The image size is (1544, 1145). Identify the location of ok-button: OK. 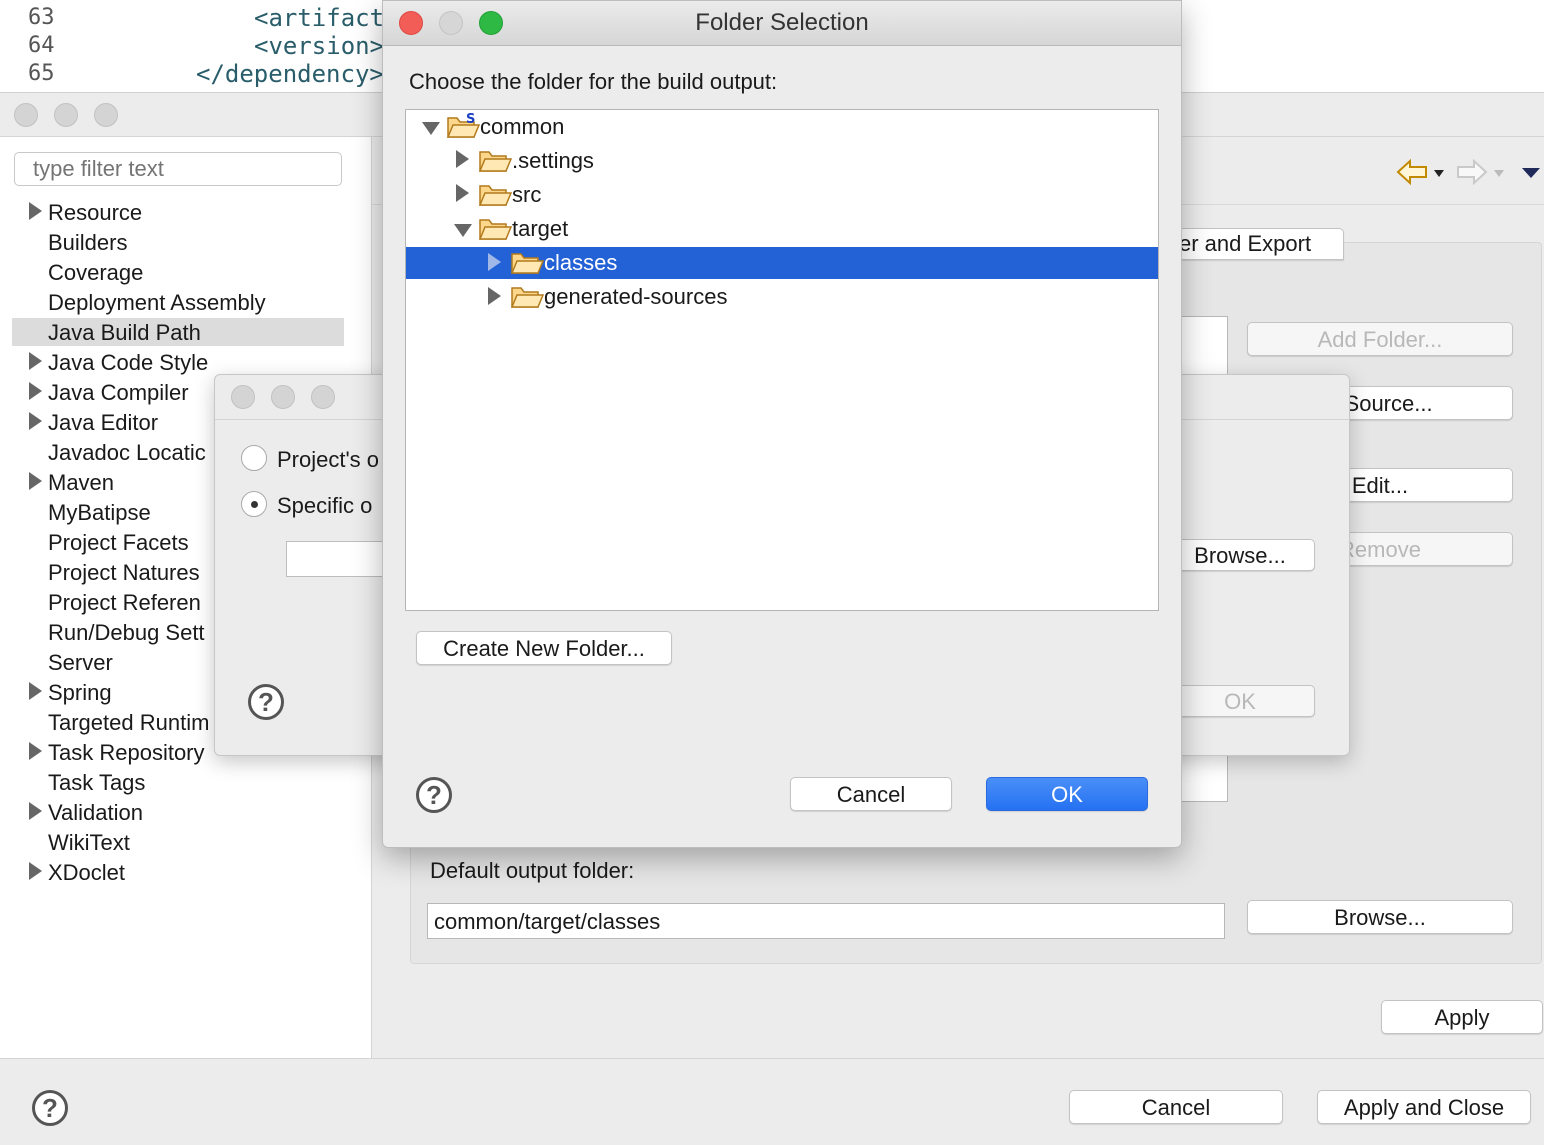
(1067, 794).